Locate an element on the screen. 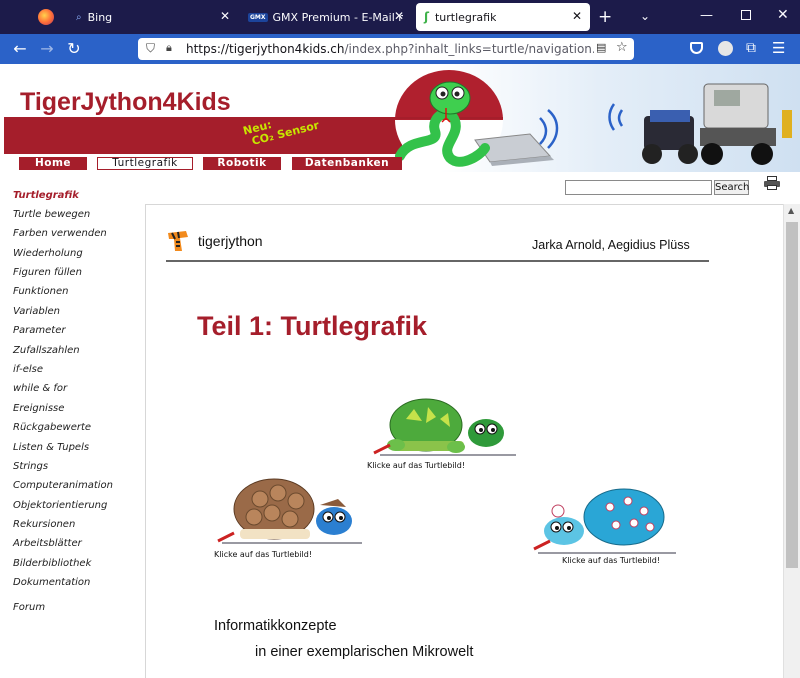 Image resolution: width=800 pixels, height=678 pixels. sidebar-item-turtle-bewegen: Turtle bewegen is located at coordinates (51, 214).